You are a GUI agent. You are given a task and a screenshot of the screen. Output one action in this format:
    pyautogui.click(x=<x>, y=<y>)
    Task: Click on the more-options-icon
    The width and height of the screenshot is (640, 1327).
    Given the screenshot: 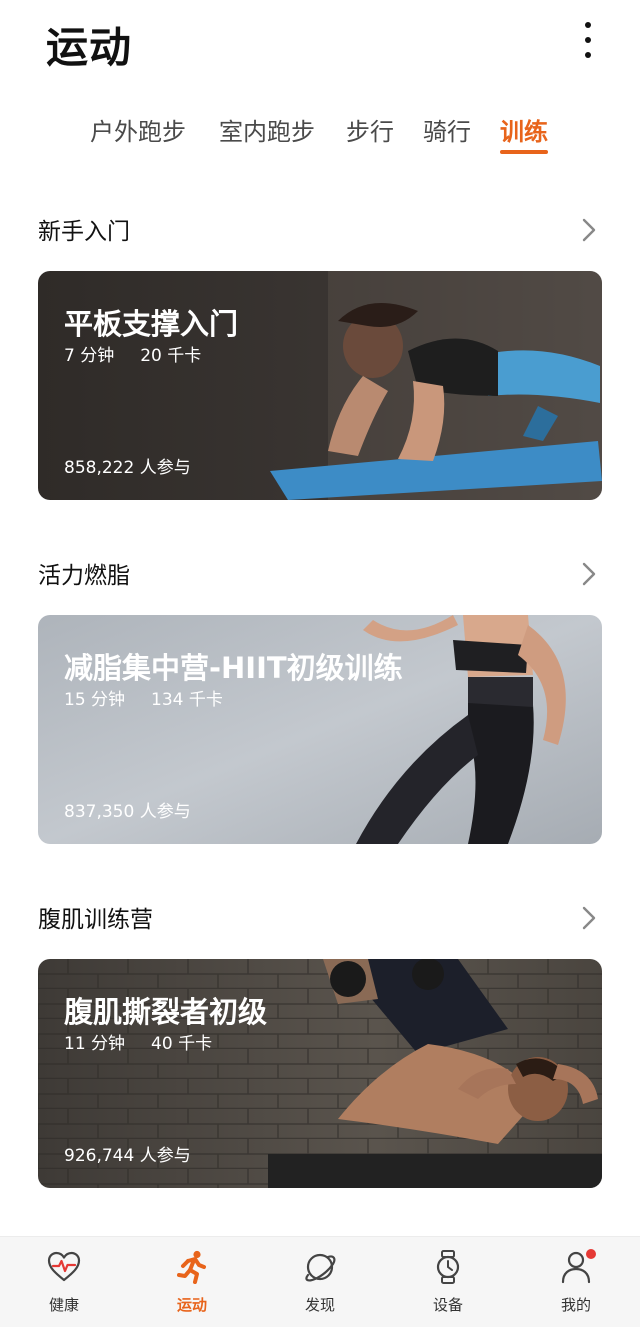 What is the action you would take?
    pyautogui.click(x=588, y=40)
    